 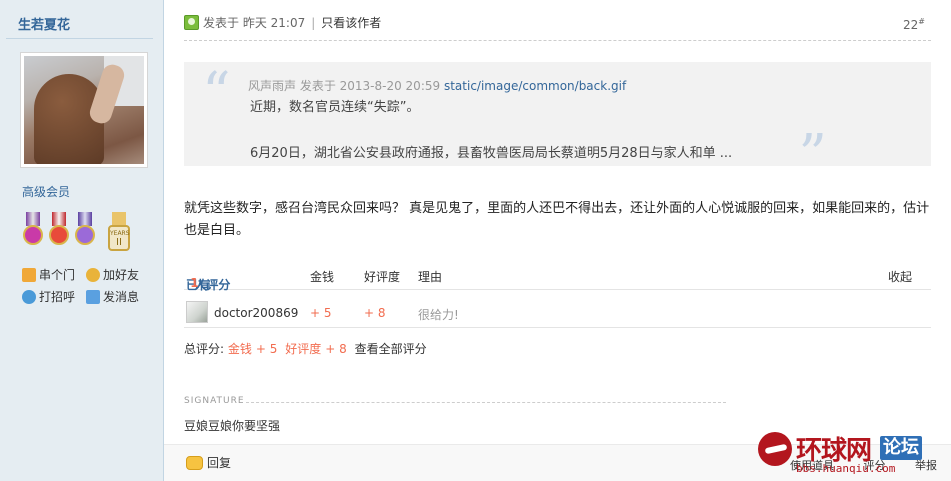 What do you see at coordinates (557, 276) in the screenshot?
I see `rating-header: 已有 1 人评分 金钱 好评度 理由 收起` at bounding box center [557, 276].